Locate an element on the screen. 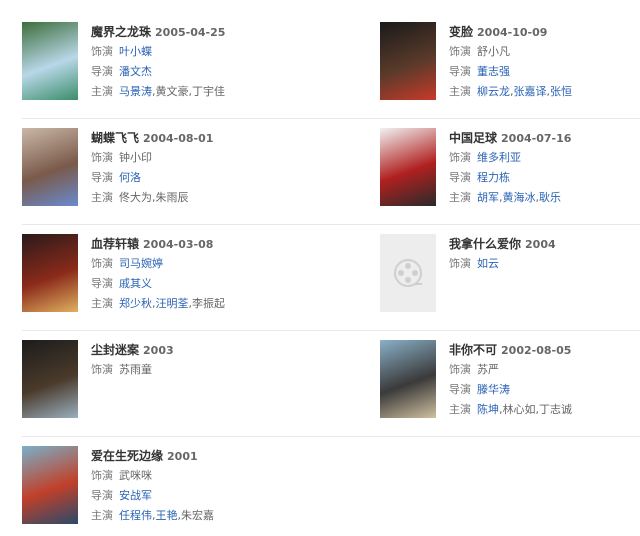 The width and height of the screenshot is (640, 536). person-name: 汪明荃 is located at coordinates (172, 303).